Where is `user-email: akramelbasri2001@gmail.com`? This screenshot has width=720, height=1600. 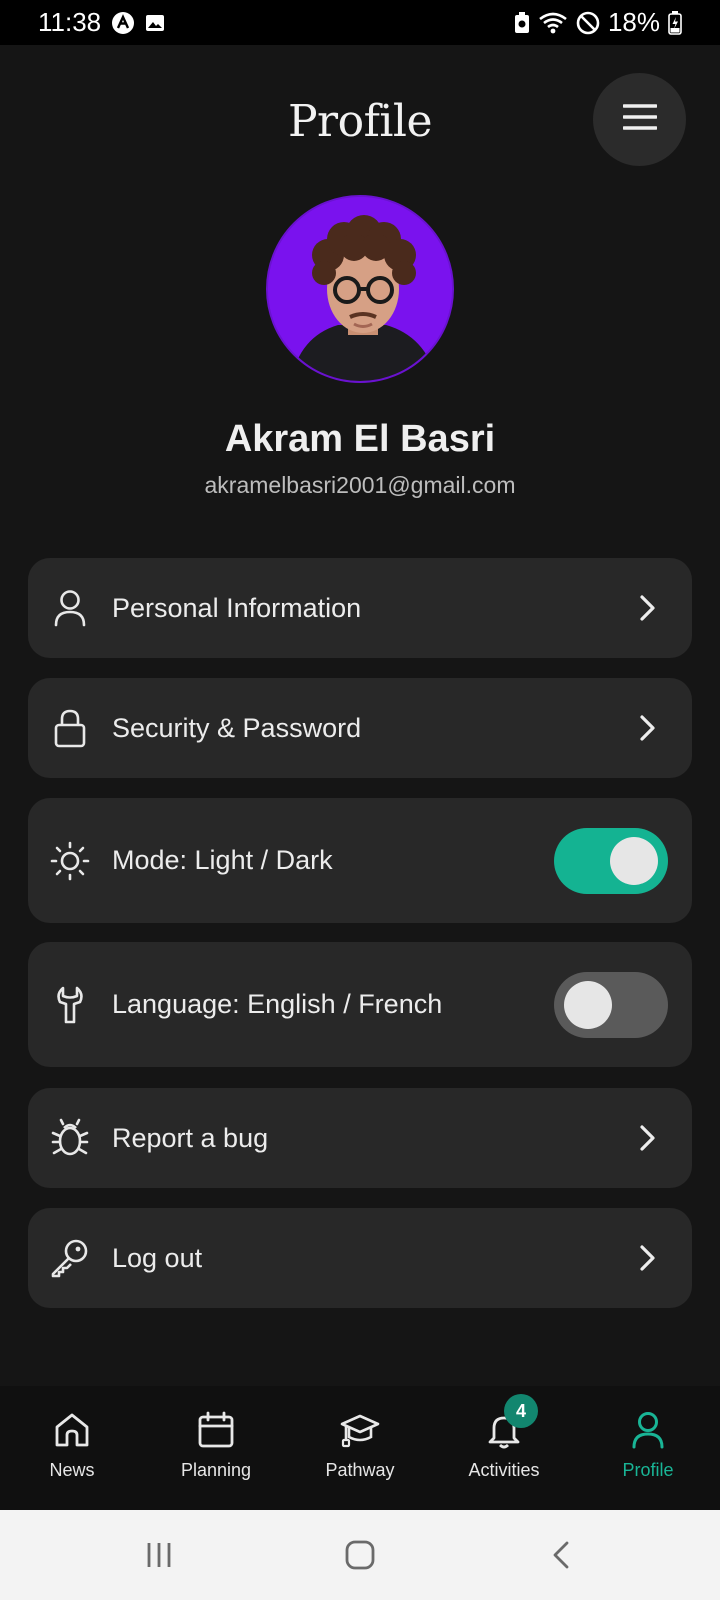 user-email: akramelbasri2001@gmail.com is located at coordinates (360, 485).